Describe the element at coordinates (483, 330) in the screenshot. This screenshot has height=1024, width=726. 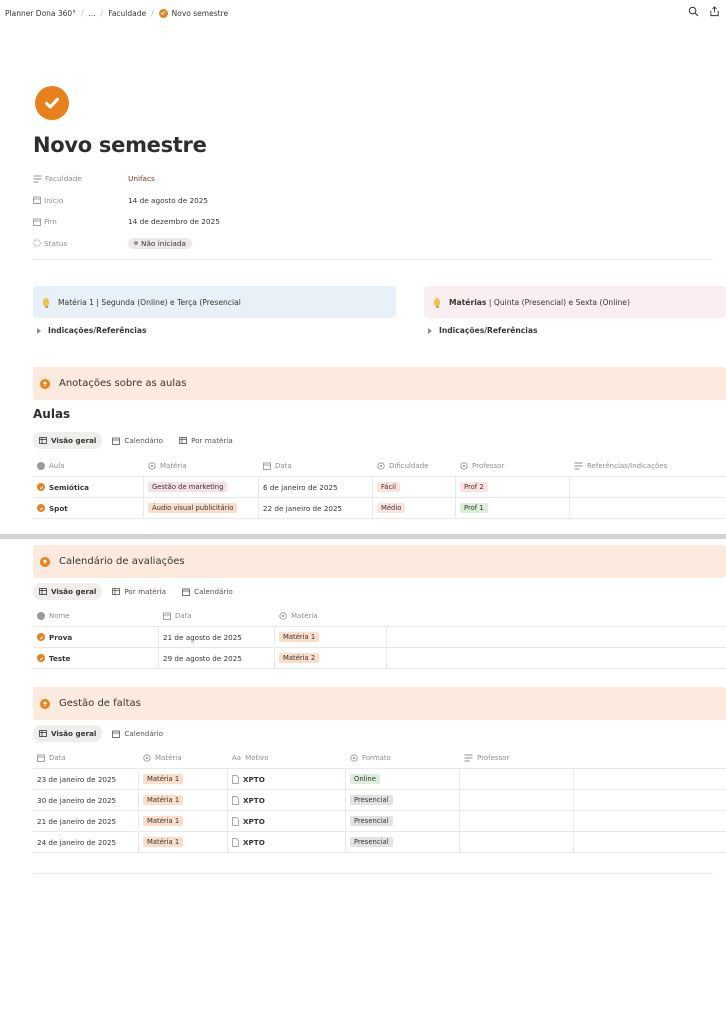
I see `toggle-indicacoes-2: Indicações/Referências` at that location.